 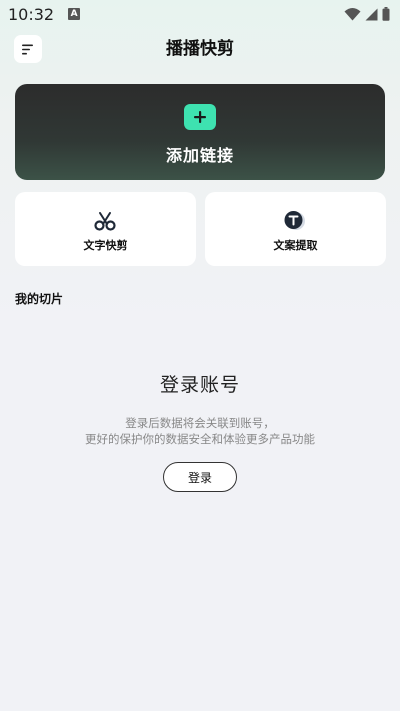 What do you see at coordinates (200, 14) in the screenshot?
I see `status-bar: 10:32 A` at bounding box center [200, 14].